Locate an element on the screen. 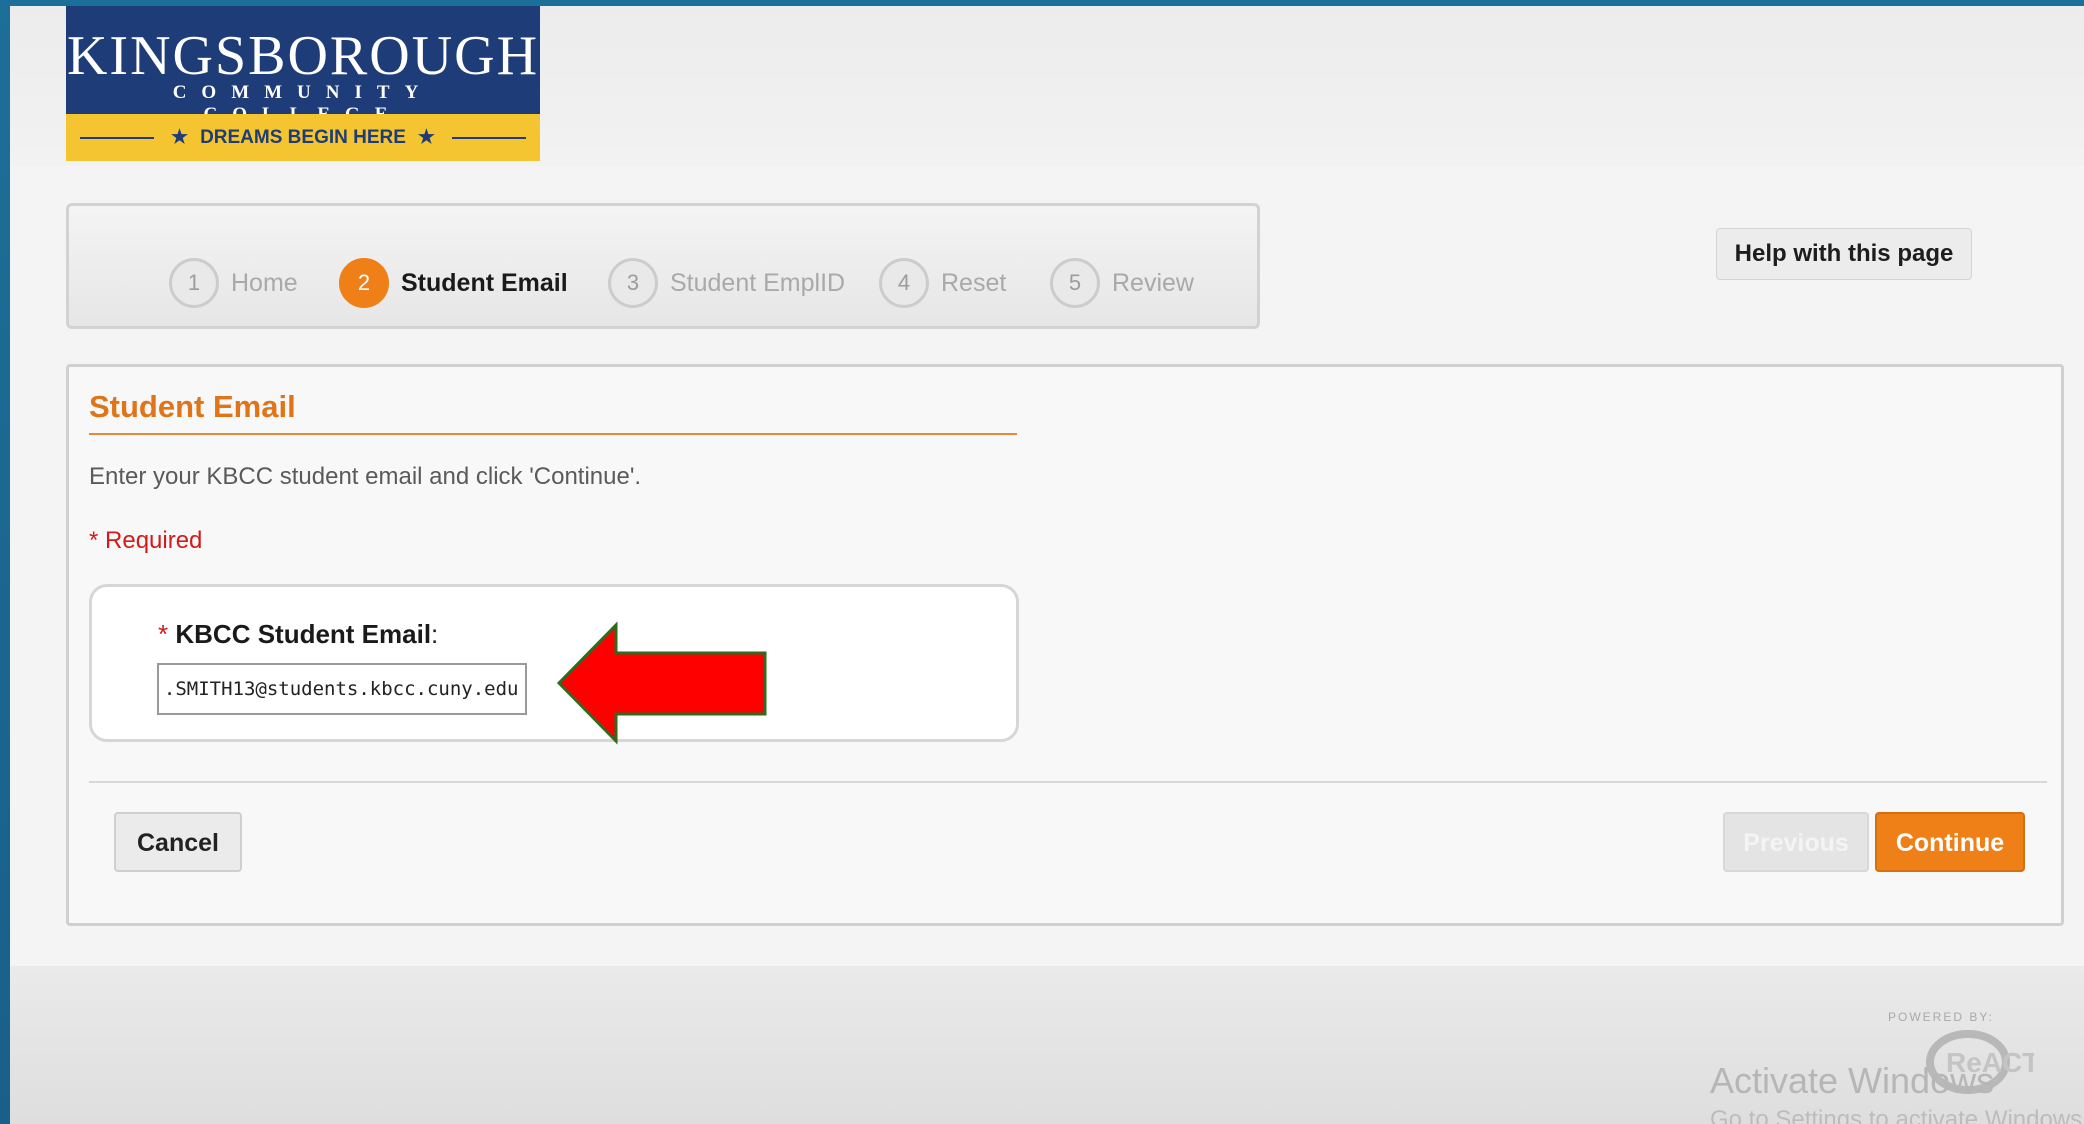 The image size is (2084, 1124). required-note: * Required is located at coordinates (146, 540).